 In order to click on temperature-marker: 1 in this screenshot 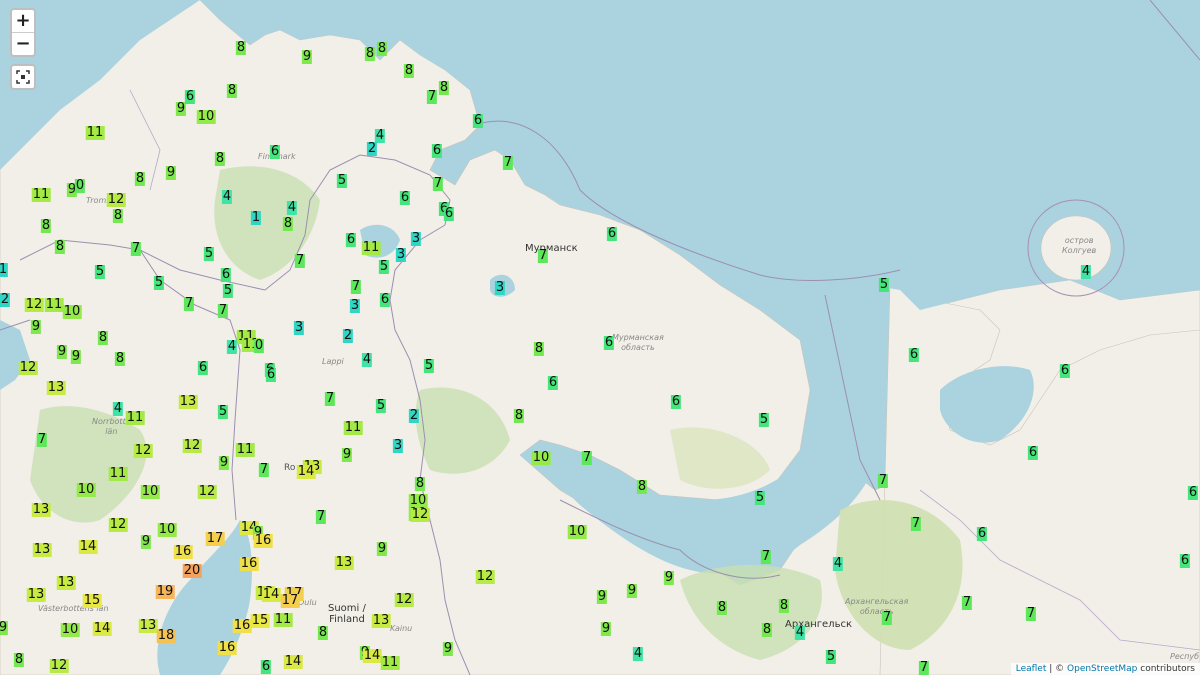, I will do `click(256, 218)`.